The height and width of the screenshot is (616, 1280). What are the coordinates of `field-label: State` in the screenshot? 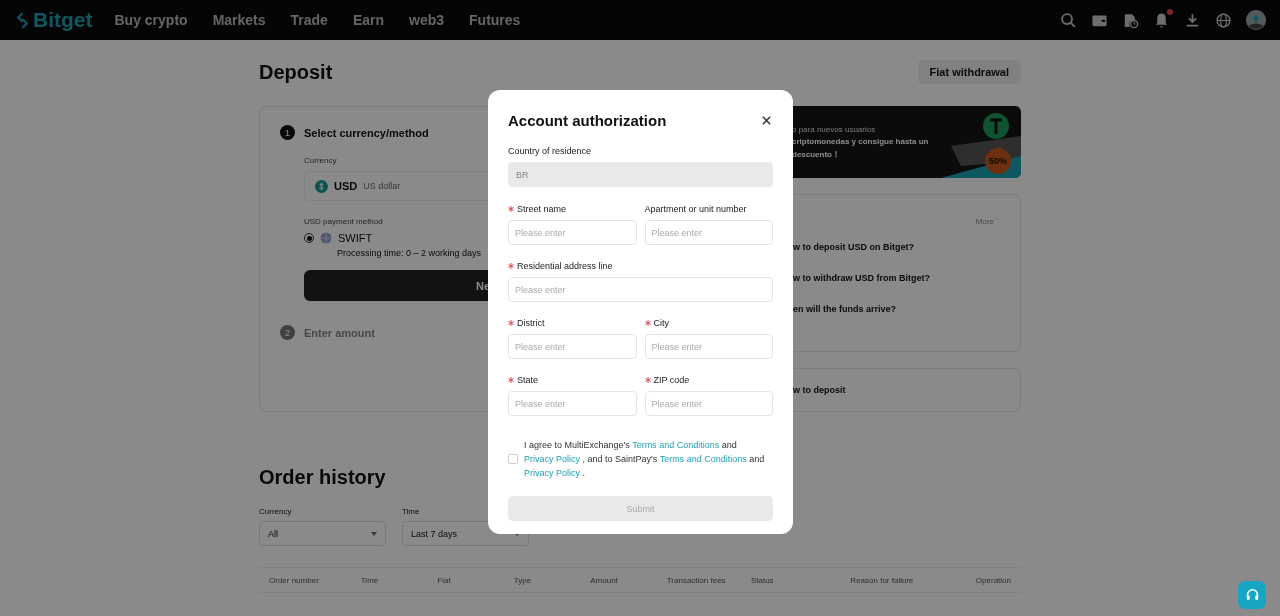 It's located at (527, 380).